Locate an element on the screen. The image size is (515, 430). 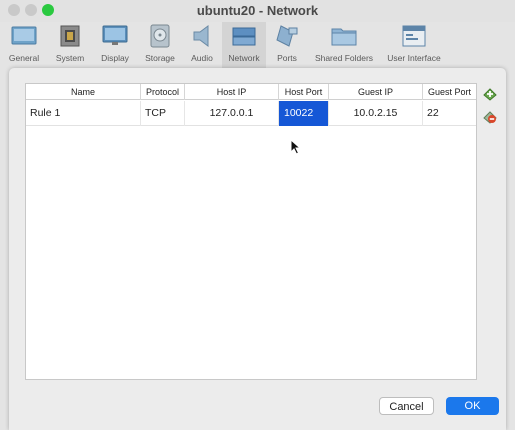
window-title: ubuntu20 - Network is located at coordinates (257, 10).